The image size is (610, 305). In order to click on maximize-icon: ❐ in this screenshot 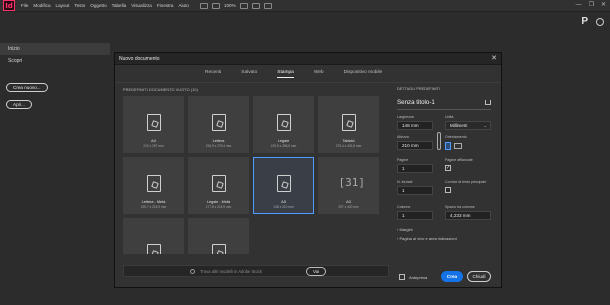, I will do `click(591, 5)`.